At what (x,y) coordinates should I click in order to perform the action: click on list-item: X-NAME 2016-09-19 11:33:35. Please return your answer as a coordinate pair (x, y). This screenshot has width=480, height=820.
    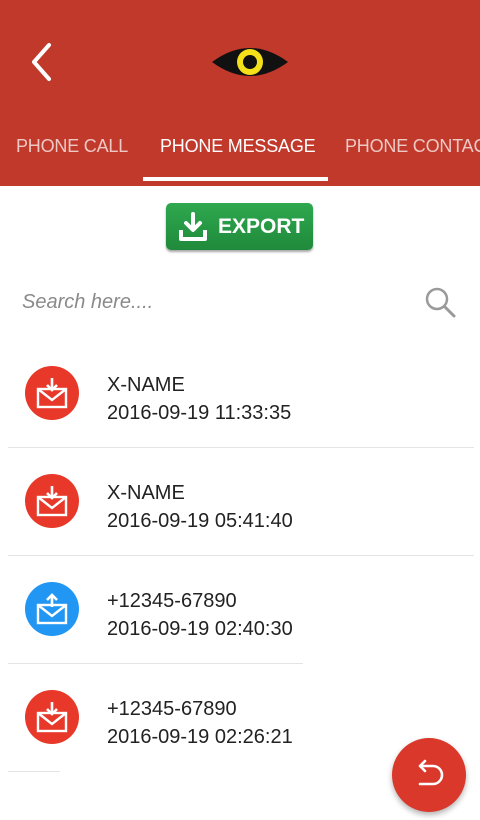
    Looking at the image, I should click on (240, 394).